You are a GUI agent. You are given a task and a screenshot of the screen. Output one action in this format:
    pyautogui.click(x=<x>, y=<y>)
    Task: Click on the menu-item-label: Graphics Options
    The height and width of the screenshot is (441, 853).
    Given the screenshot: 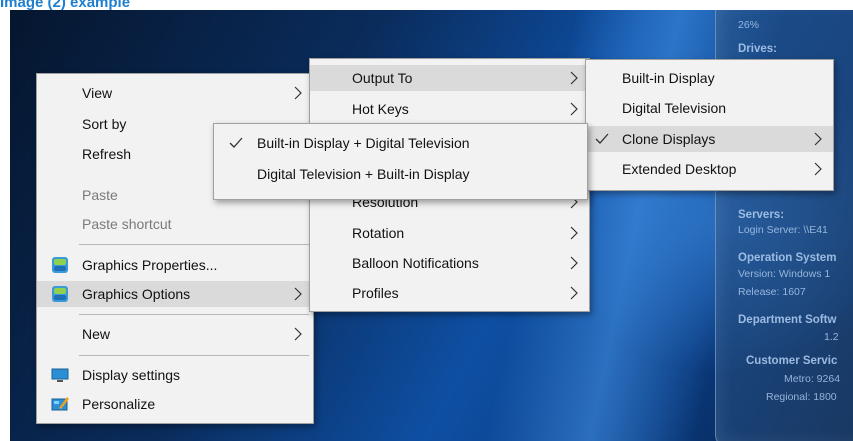 What is the action you would take?
    pyautogui.click(x=136, y=294)
    